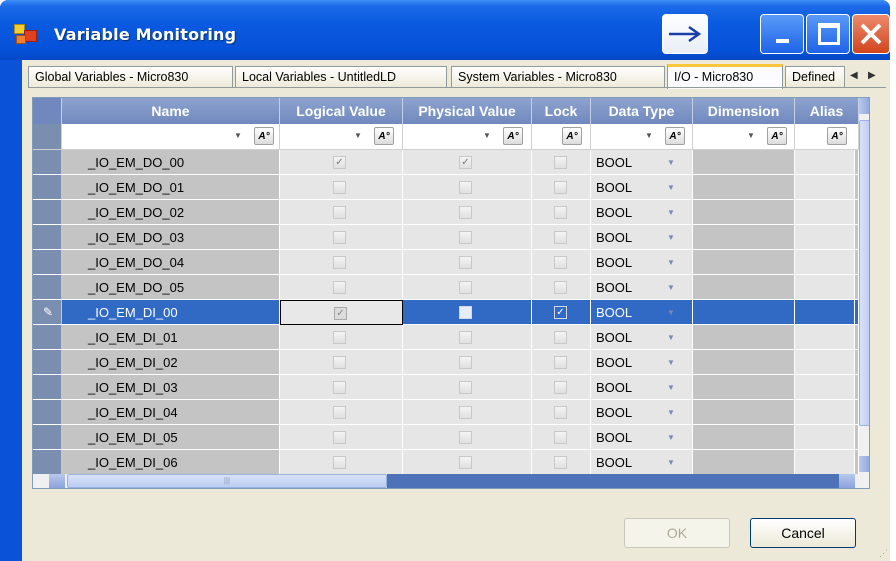 Image resolution: width=896 pixels, height=561 pixels. Describe the element at coordinates (445, 30) in the screenshot. I see `title-bar: Variable Monitoring` at that location.